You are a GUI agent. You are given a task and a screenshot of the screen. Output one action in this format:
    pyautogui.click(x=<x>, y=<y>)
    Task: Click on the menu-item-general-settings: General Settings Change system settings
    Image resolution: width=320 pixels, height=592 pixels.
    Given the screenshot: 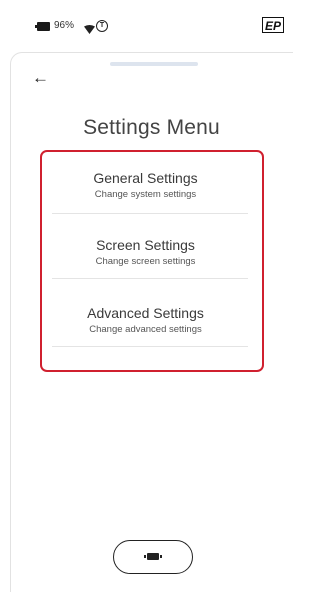 What is the action you would take?
    pyautogui.click(x=145, y=185)
    